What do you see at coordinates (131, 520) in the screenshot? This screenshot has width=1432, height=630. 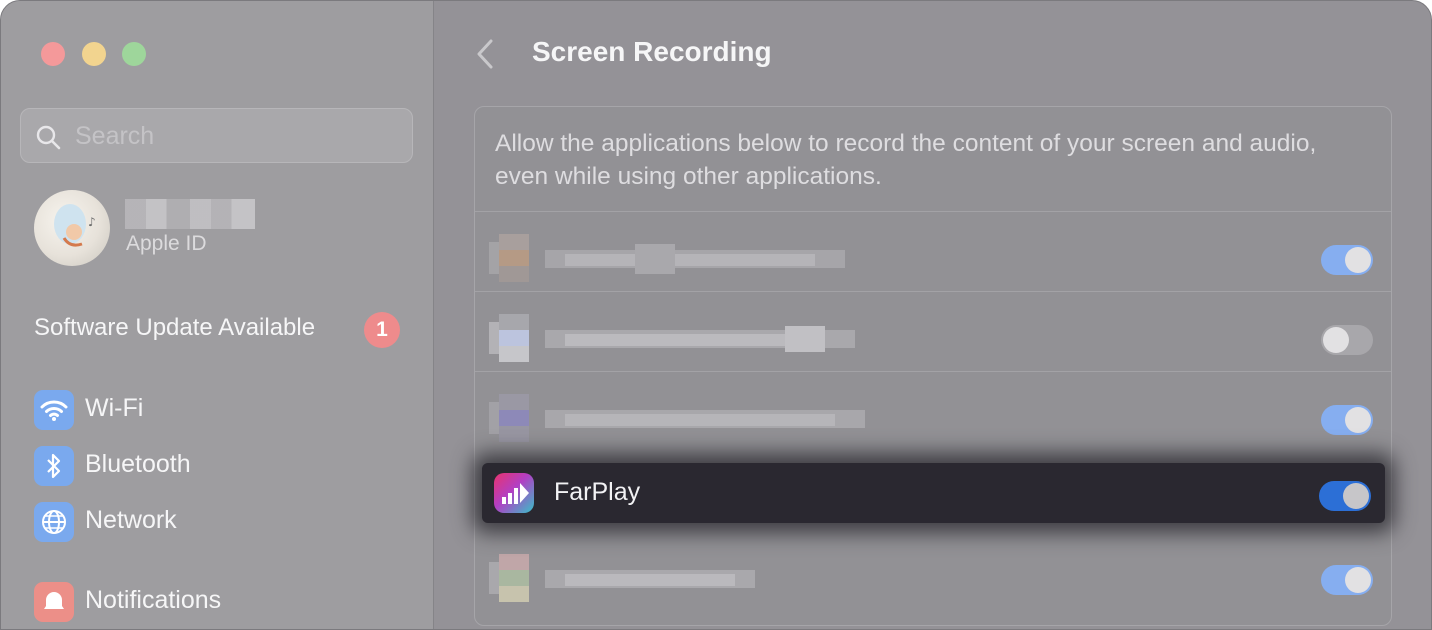 I see `sidebar-item-label: Network` at bounding box center [131, 520].